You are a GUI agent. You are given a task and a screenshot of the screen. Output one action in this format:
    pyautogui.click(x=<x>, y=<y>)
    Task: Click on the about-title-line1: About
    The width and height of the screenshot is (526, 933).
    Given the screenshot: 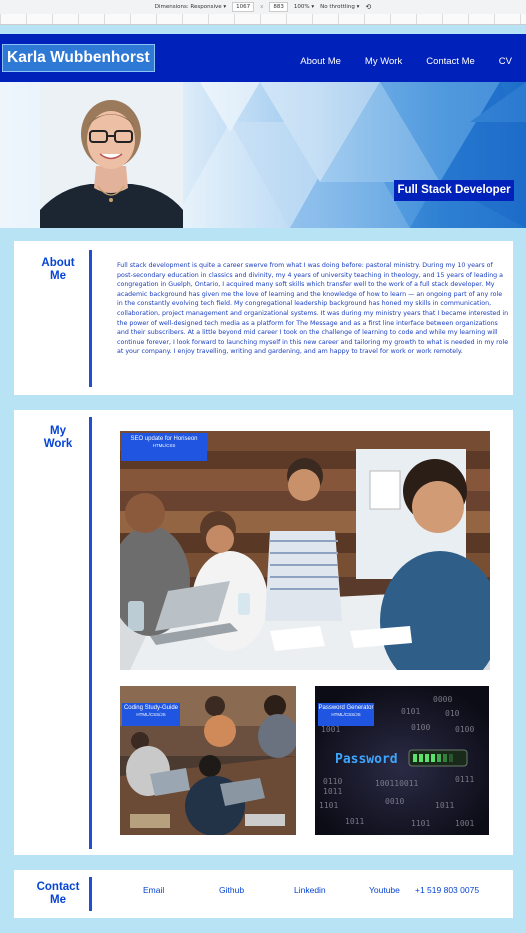 What is the action you would take?
    pyautogui.click(x=58, y=263)
    